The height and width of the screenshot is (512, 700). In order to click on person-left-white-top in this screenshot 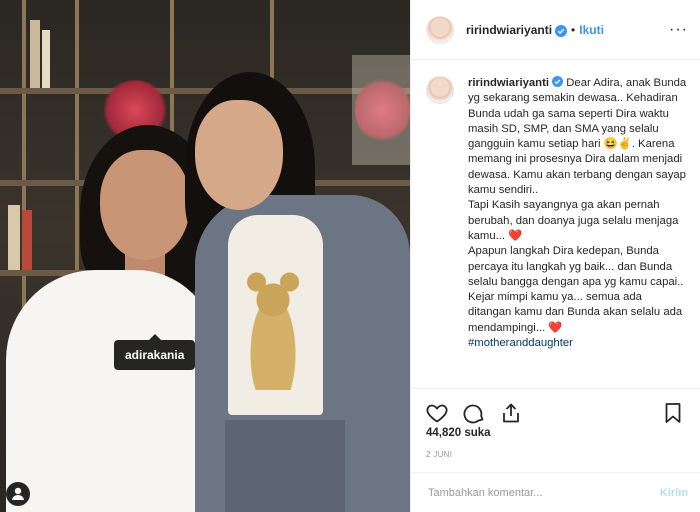, I will do `click(111, 391)`.